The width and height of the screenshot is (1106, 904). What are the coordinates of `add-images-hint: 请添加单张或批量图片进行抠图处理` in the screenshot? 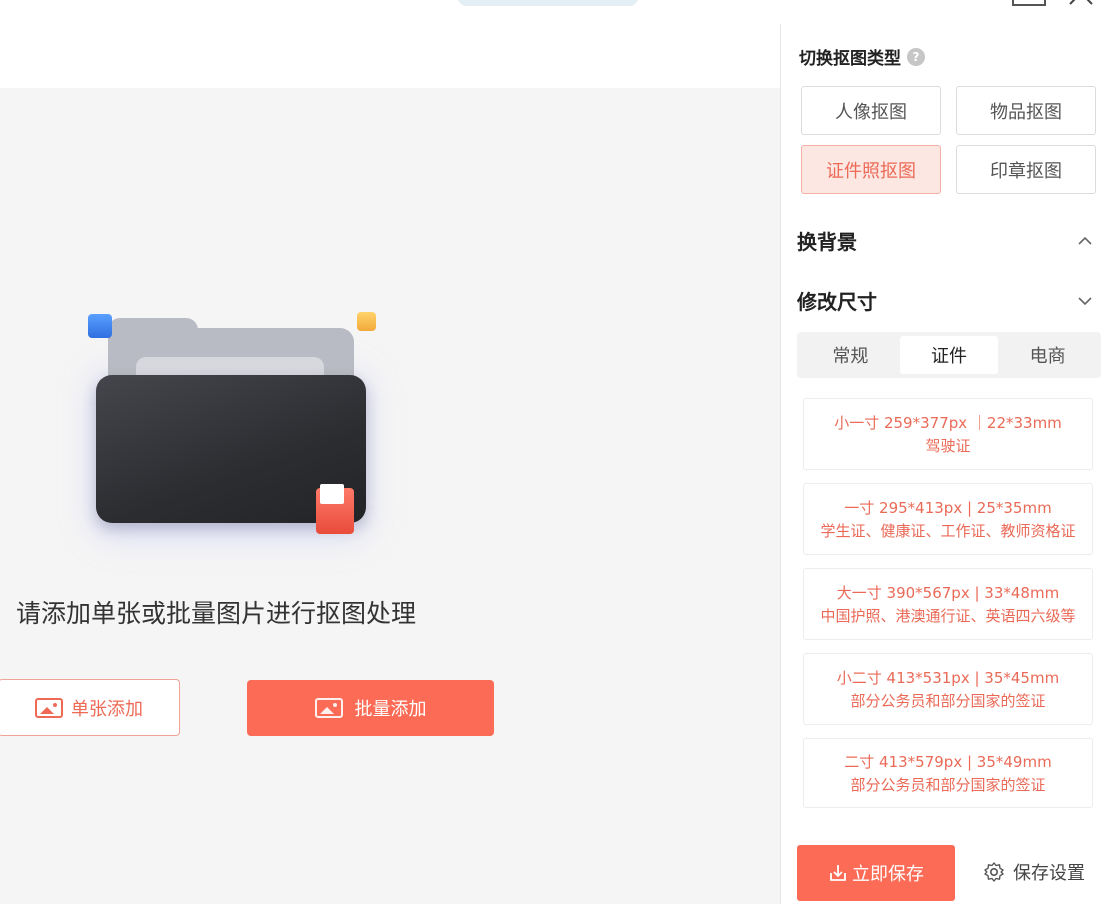 It's located at (216, 613).